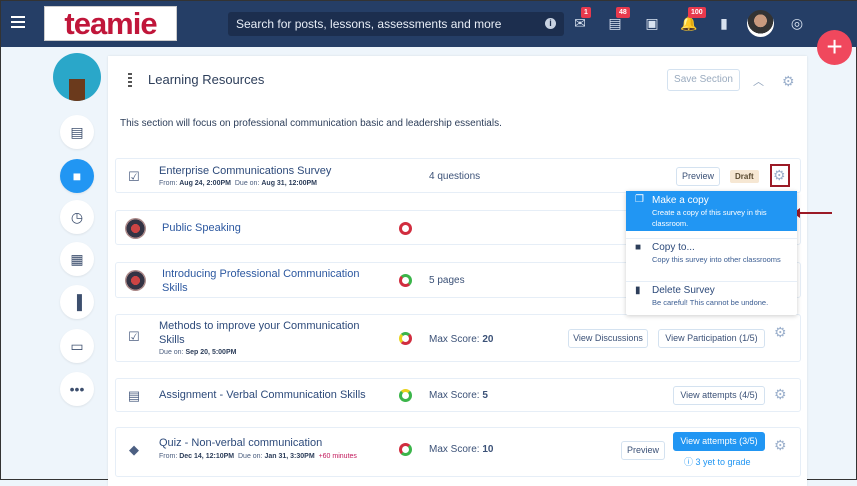 This screenshot has height=486, width=857. What do you see at coordinates (461, 339) in the screenshot?
I see `max-score: Max Score: 20` at bounding box center [461, 339].